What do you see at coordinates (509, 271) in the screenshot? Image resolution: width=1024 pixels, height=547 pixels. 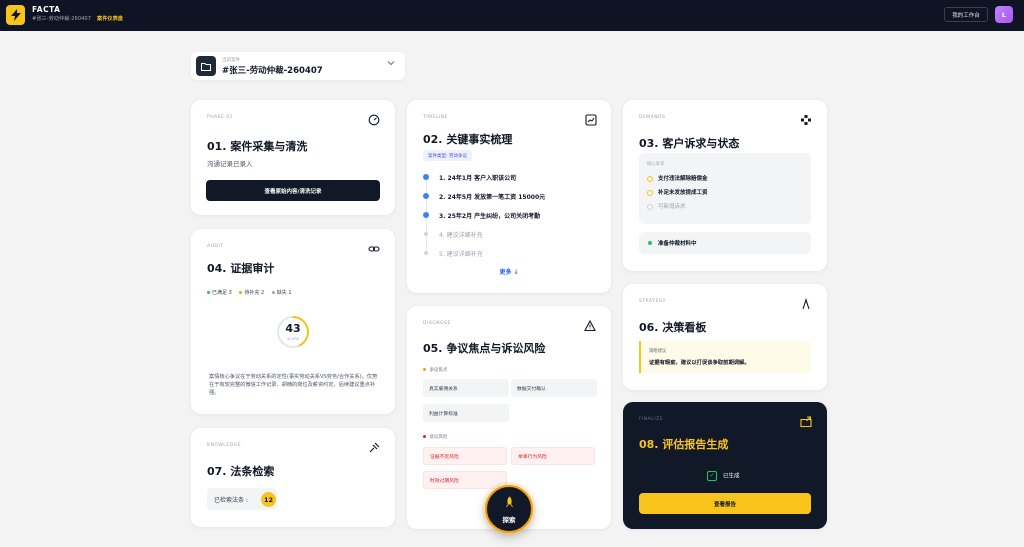 I see `show-more-link: 更多 ↓` at bounding box center [509, 271].